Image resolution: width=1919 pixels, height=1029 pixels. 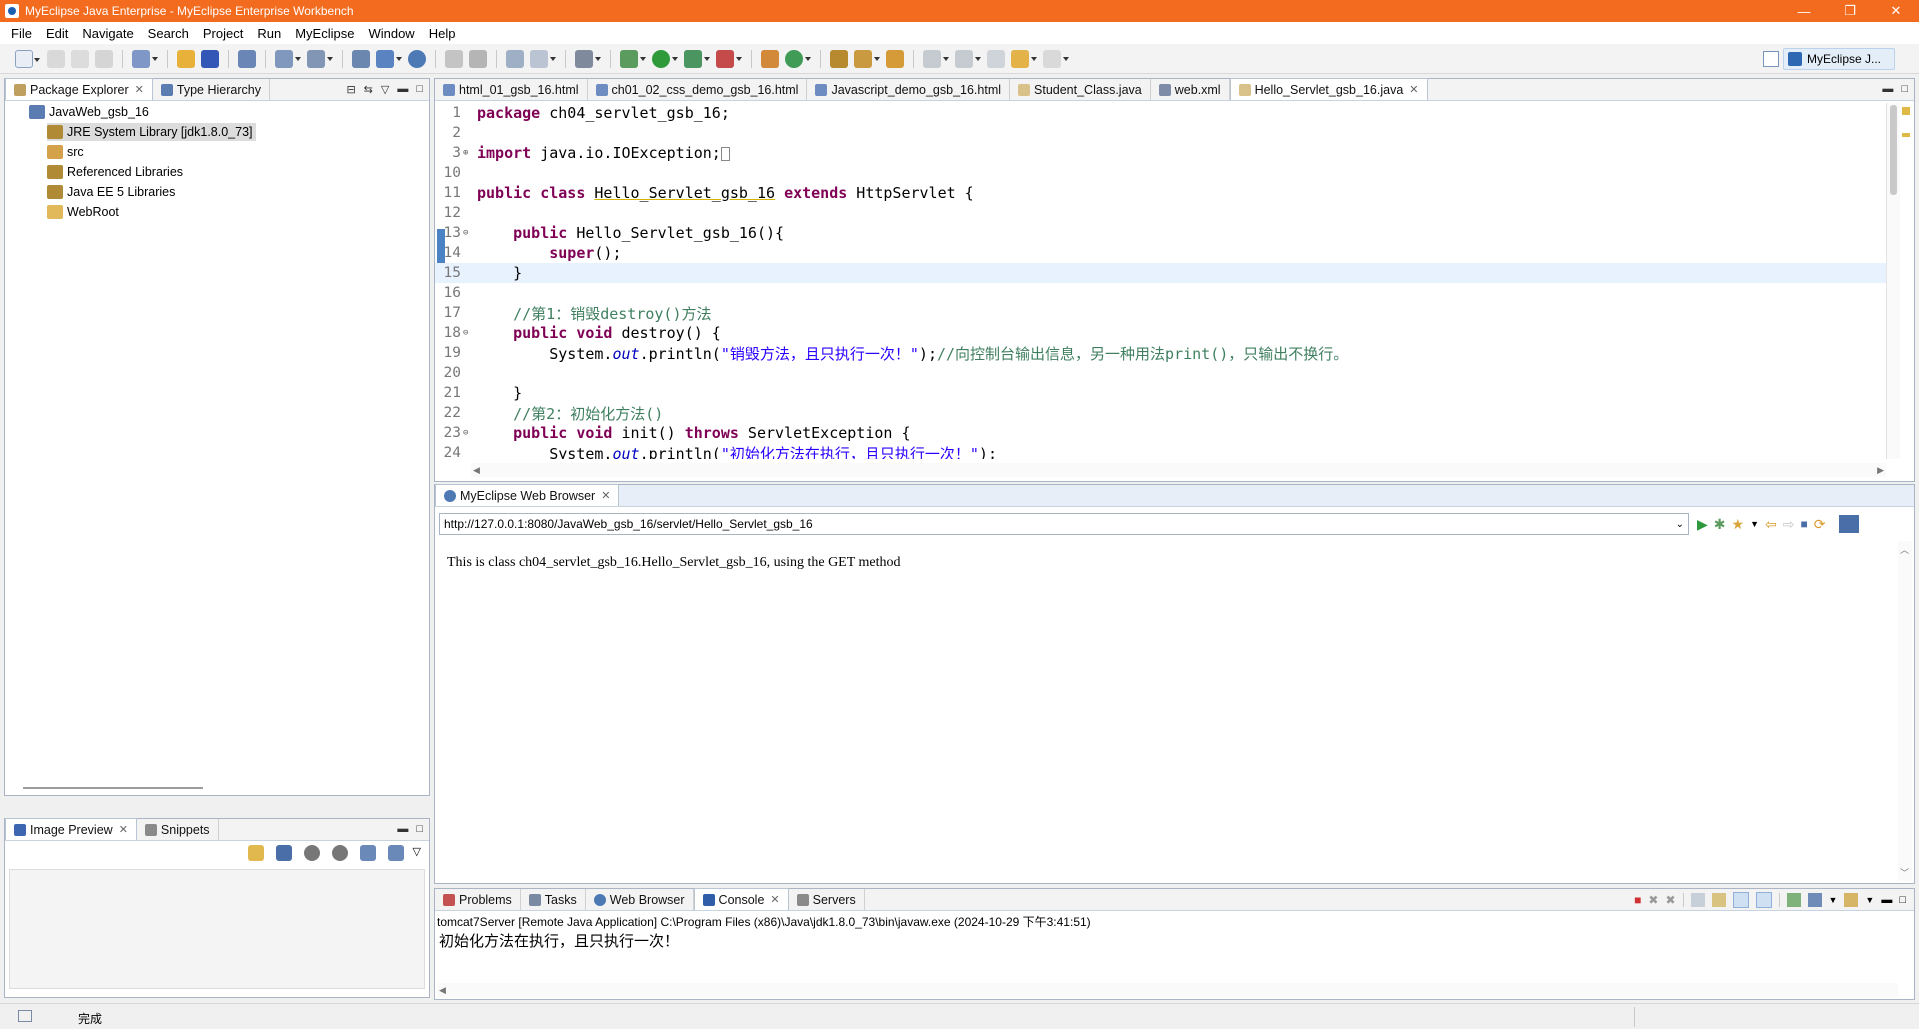 What do you see at coordinates (511, 89) in the screenshot?
I see `tab-html-01: html_01_gsb_16.html` at bounding box center [511, 89].